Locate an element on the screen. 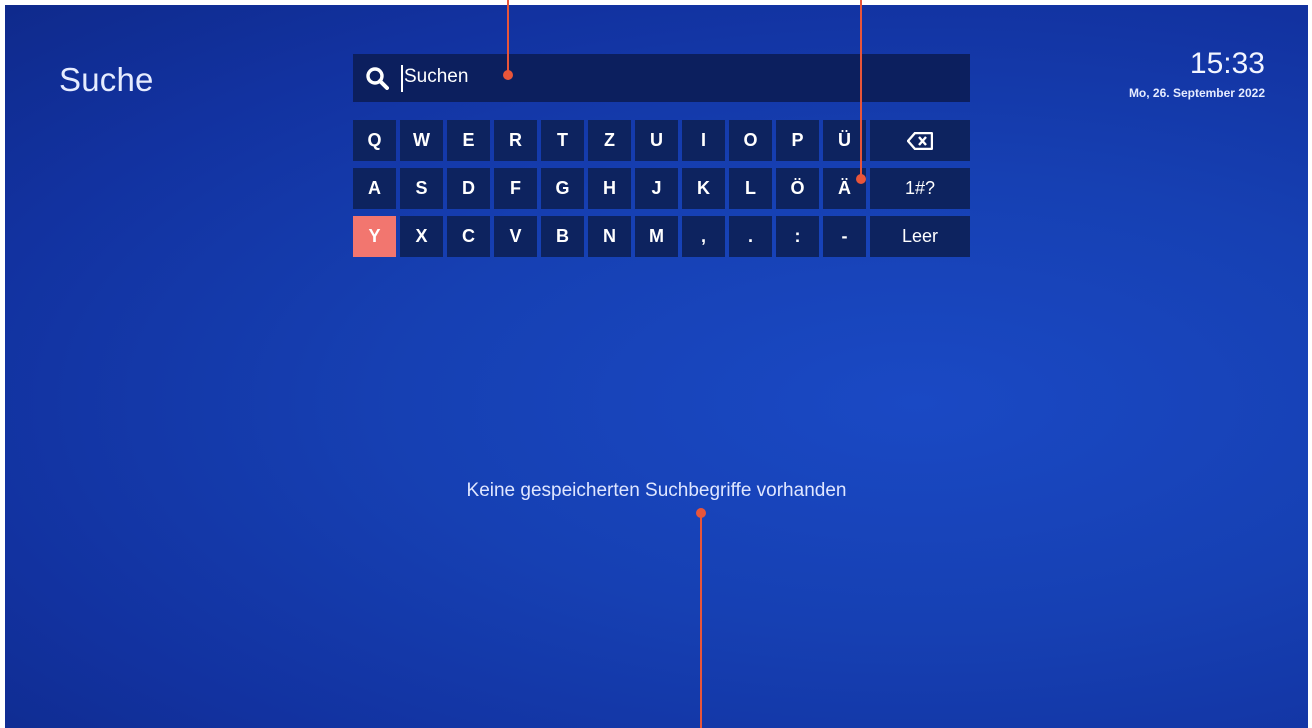 This screenshot has height=728, width=1312. key-w: W is located at coordinates (421, 140).